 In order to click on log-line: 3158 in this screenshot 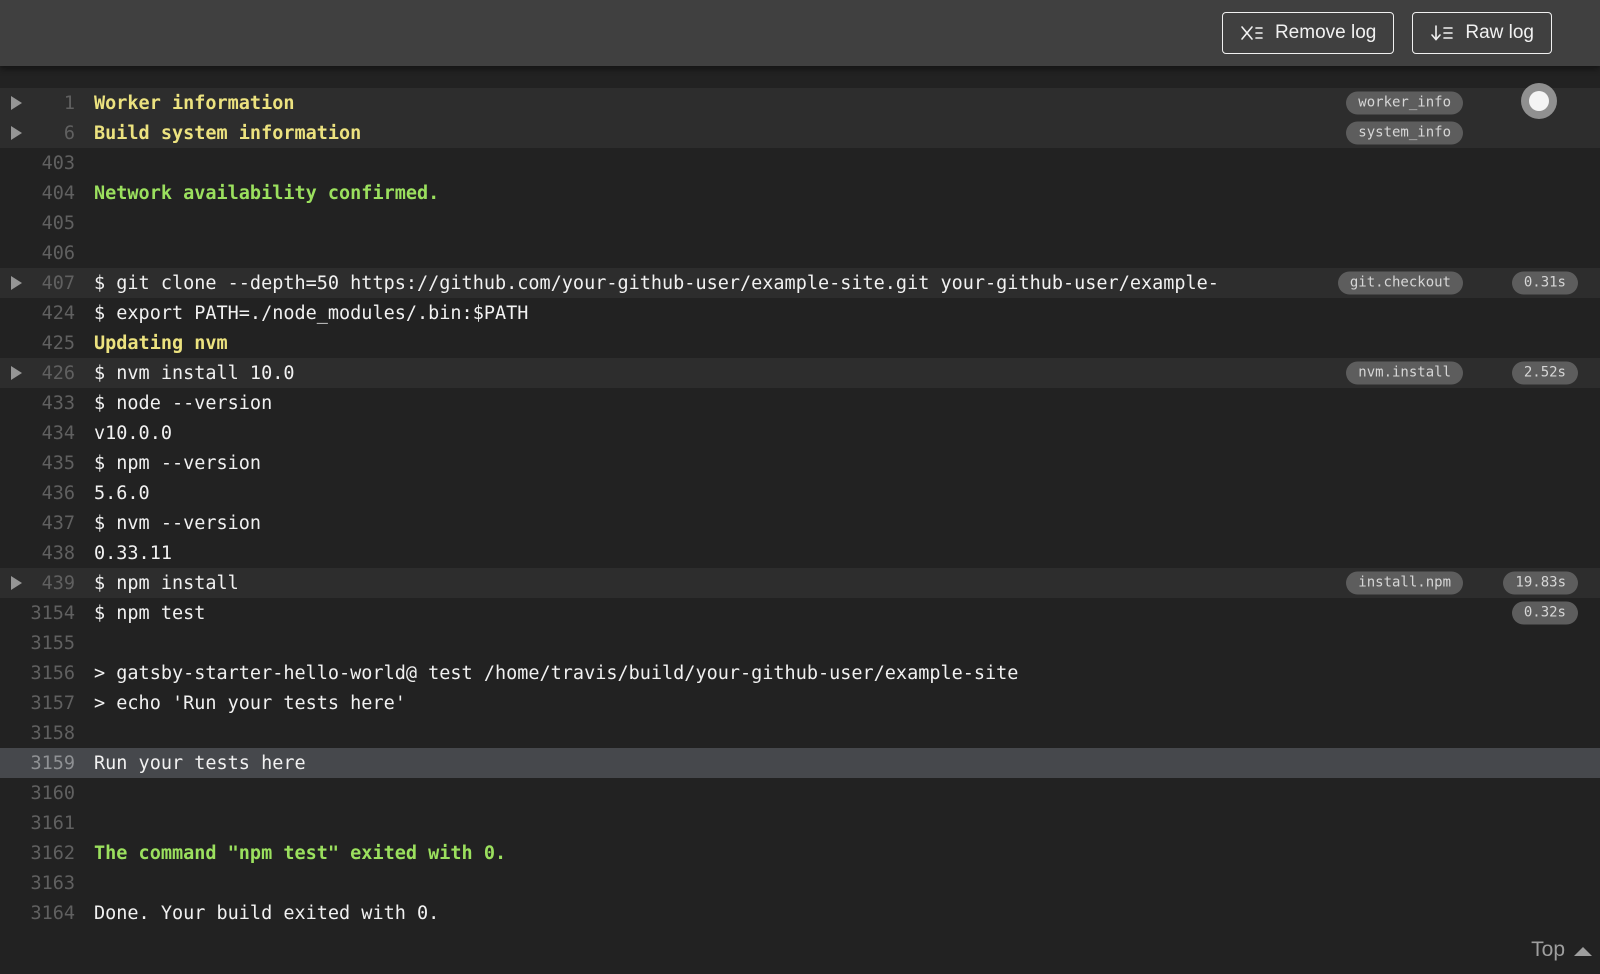, I will do `click(800, 733)`.